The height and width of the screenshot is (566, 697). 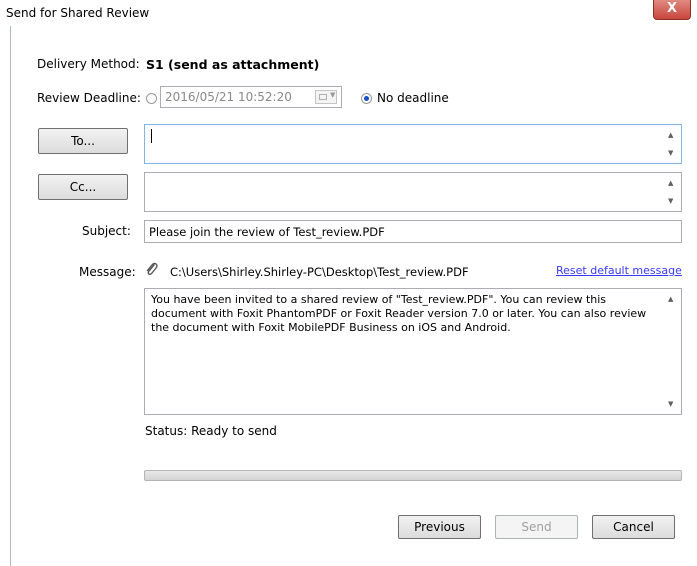 I want to click on send-button: Send, so click(x=536, y=527).